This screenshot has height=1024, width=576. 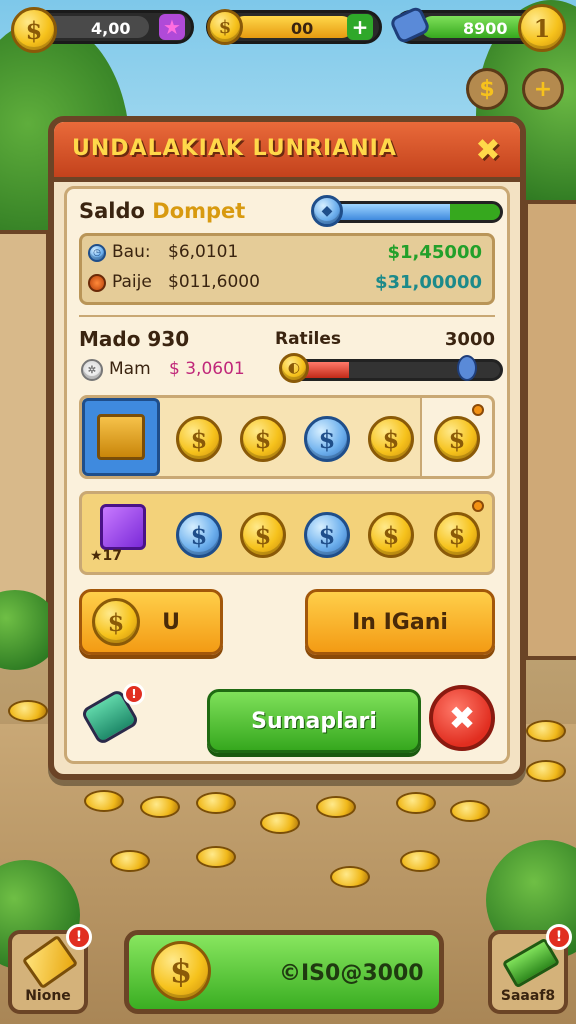 I want to click on cancel-button: ✖, so click(x=462, y=718).